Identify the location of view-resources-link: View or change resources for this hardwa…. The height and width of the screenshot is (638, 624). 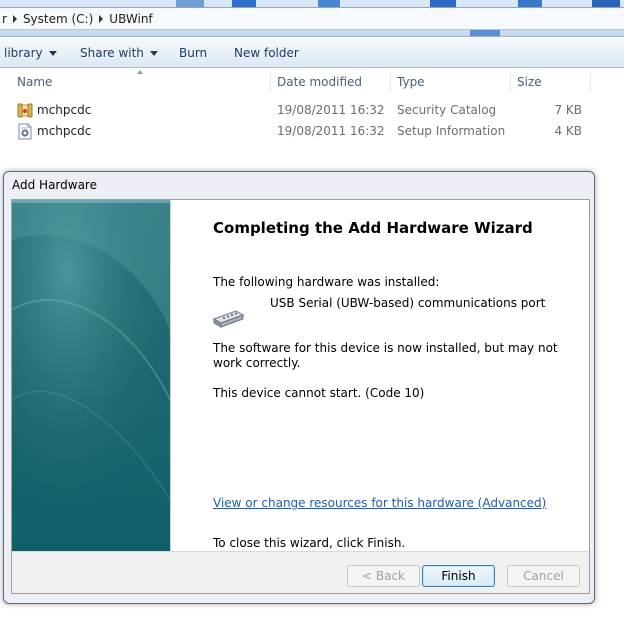
(379, 503).